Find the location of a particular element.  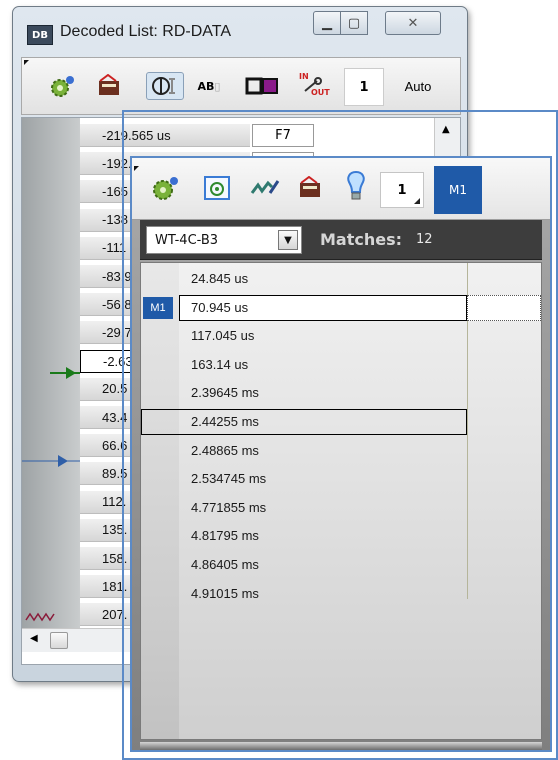

row-highlight-extension is located at coordinates (504, 307).